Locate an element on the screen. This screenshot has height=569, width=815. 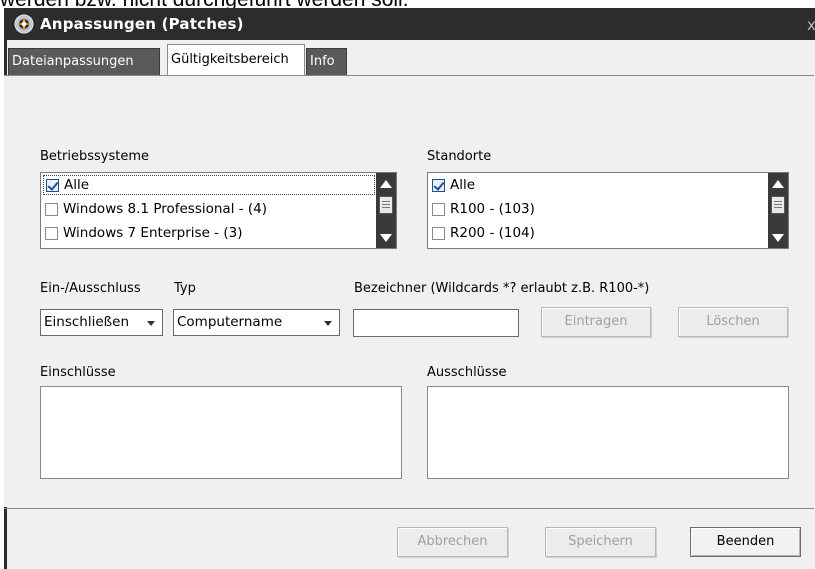
inclusion-dropdown-value: Einschließen is located at coordinates (87, 322).